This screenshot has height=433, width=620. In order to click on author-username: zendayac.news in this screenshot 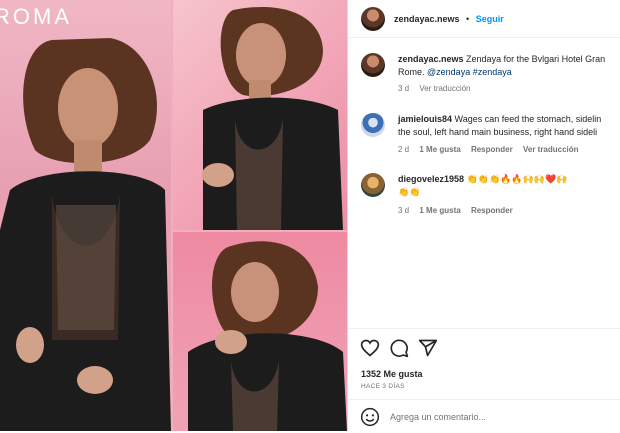, I will do `click(427, 19)`.